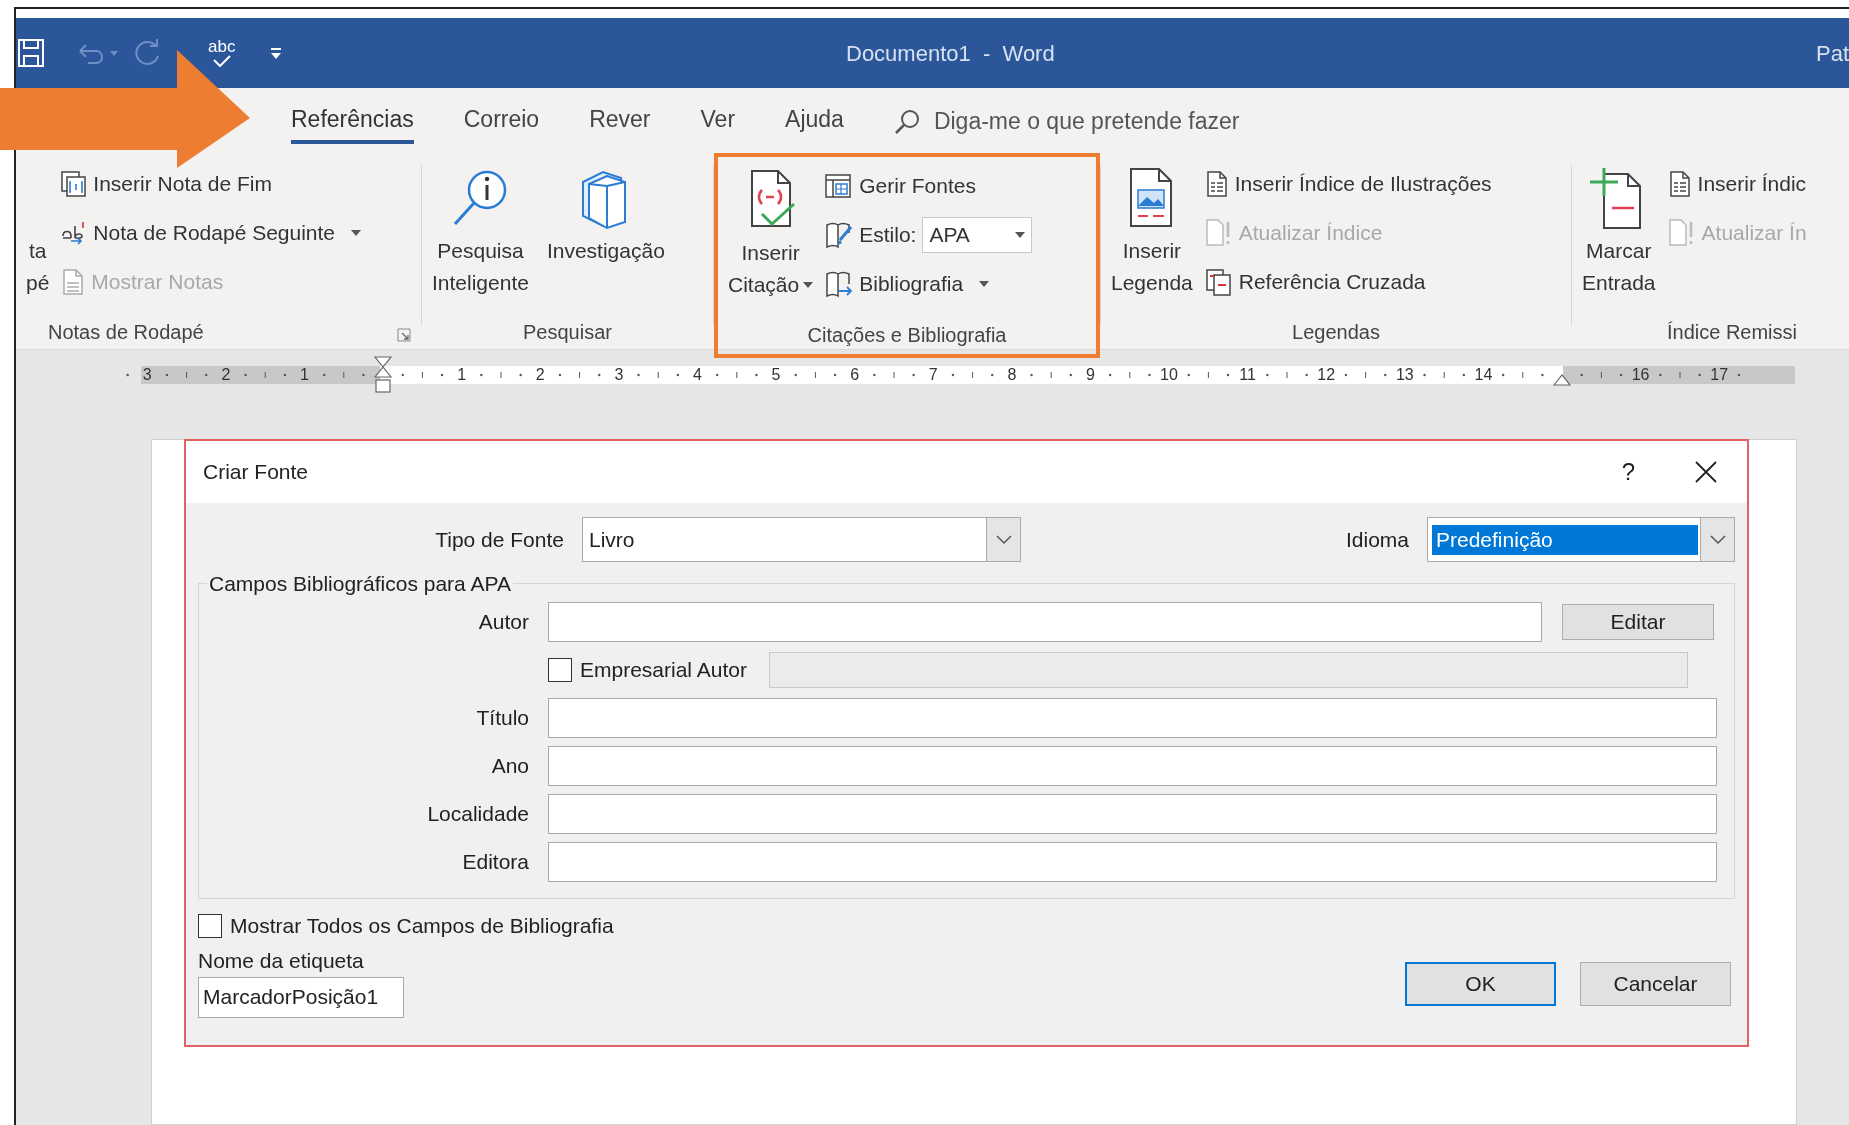 The height and width of the screenshot is (1125, 1849). What do you see at coordinates (38, 267) in the screenshot?
I see `ribbon-large-button: ta pé` at bounding box center [38, 267].